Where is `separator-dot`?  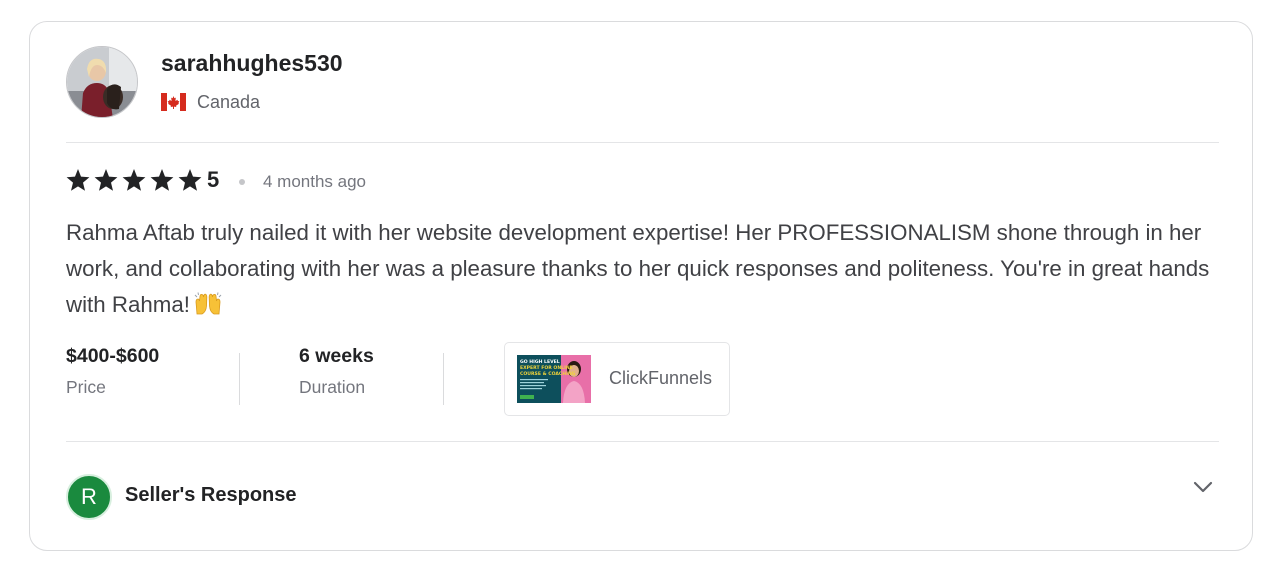 separator-dot is located at coordinates (242, 182).